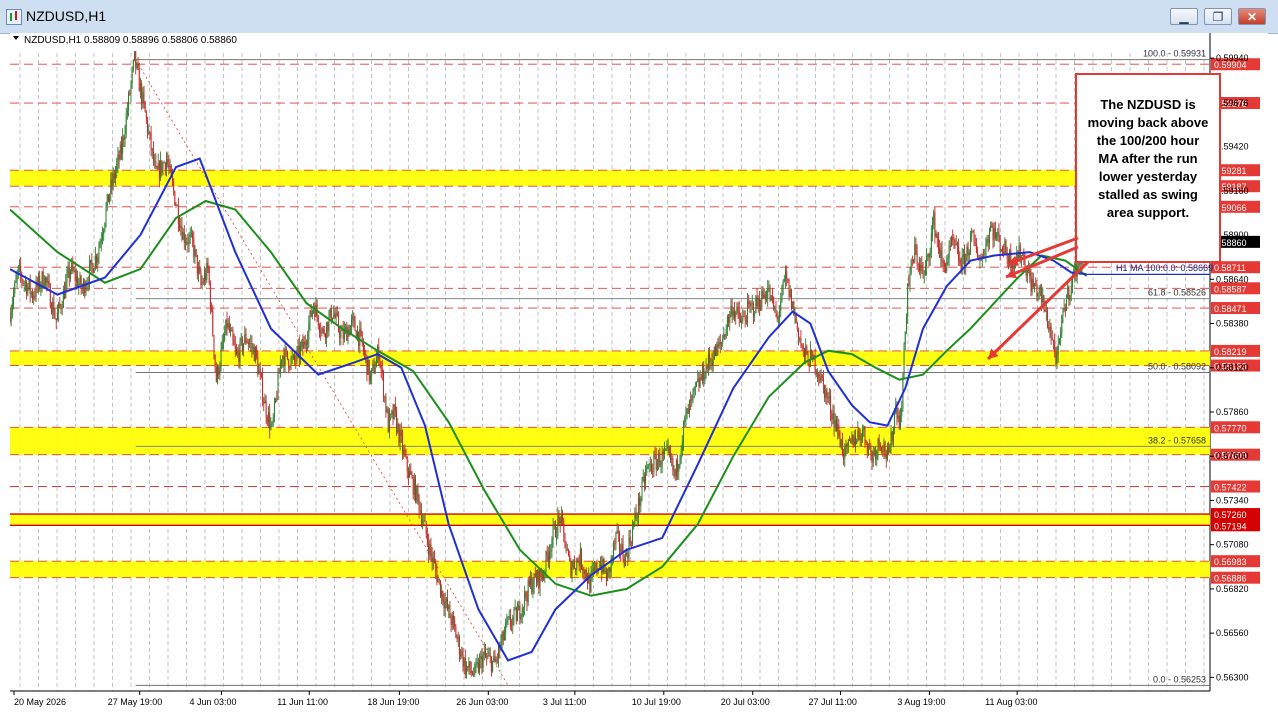 Image resolution: width=1278 pixels, height=722 pixels. Describe the element at coordinates (1230, 579) in the screenshot. I see `level-price-label: 0.56886` at that location.